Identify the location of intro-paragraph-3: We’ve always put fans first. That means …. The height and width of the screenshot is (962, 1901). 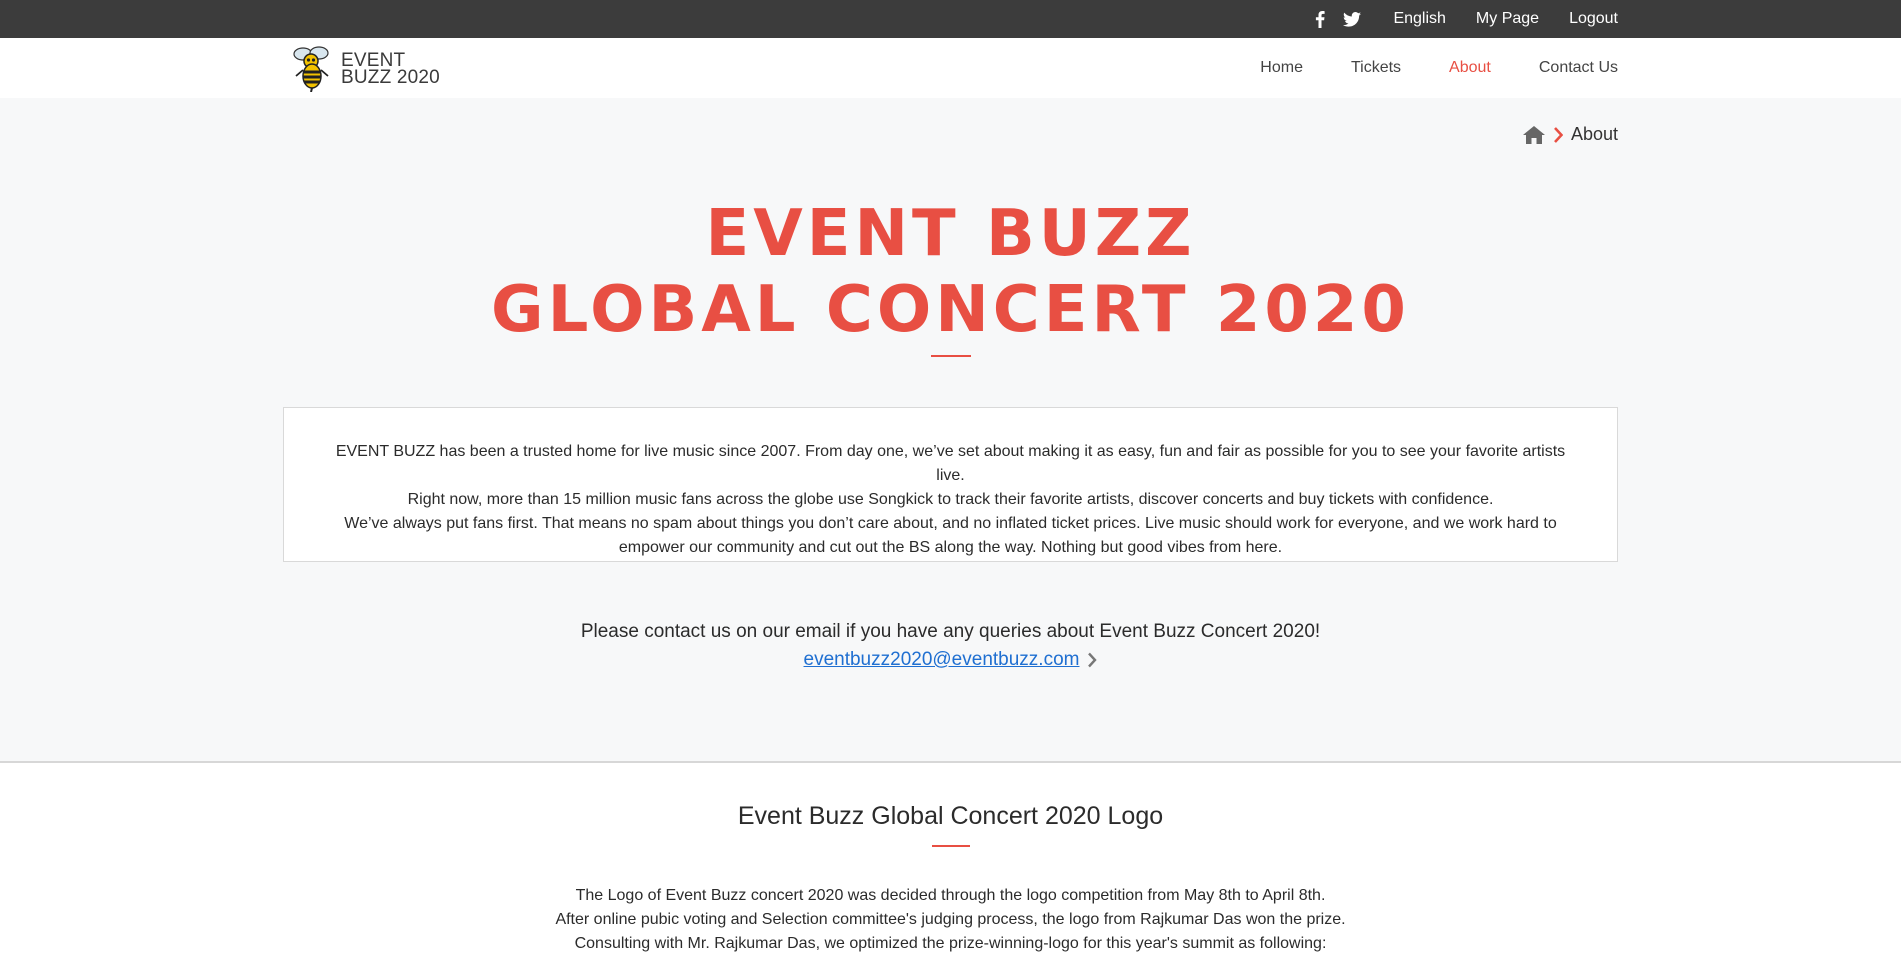
(950, 535).